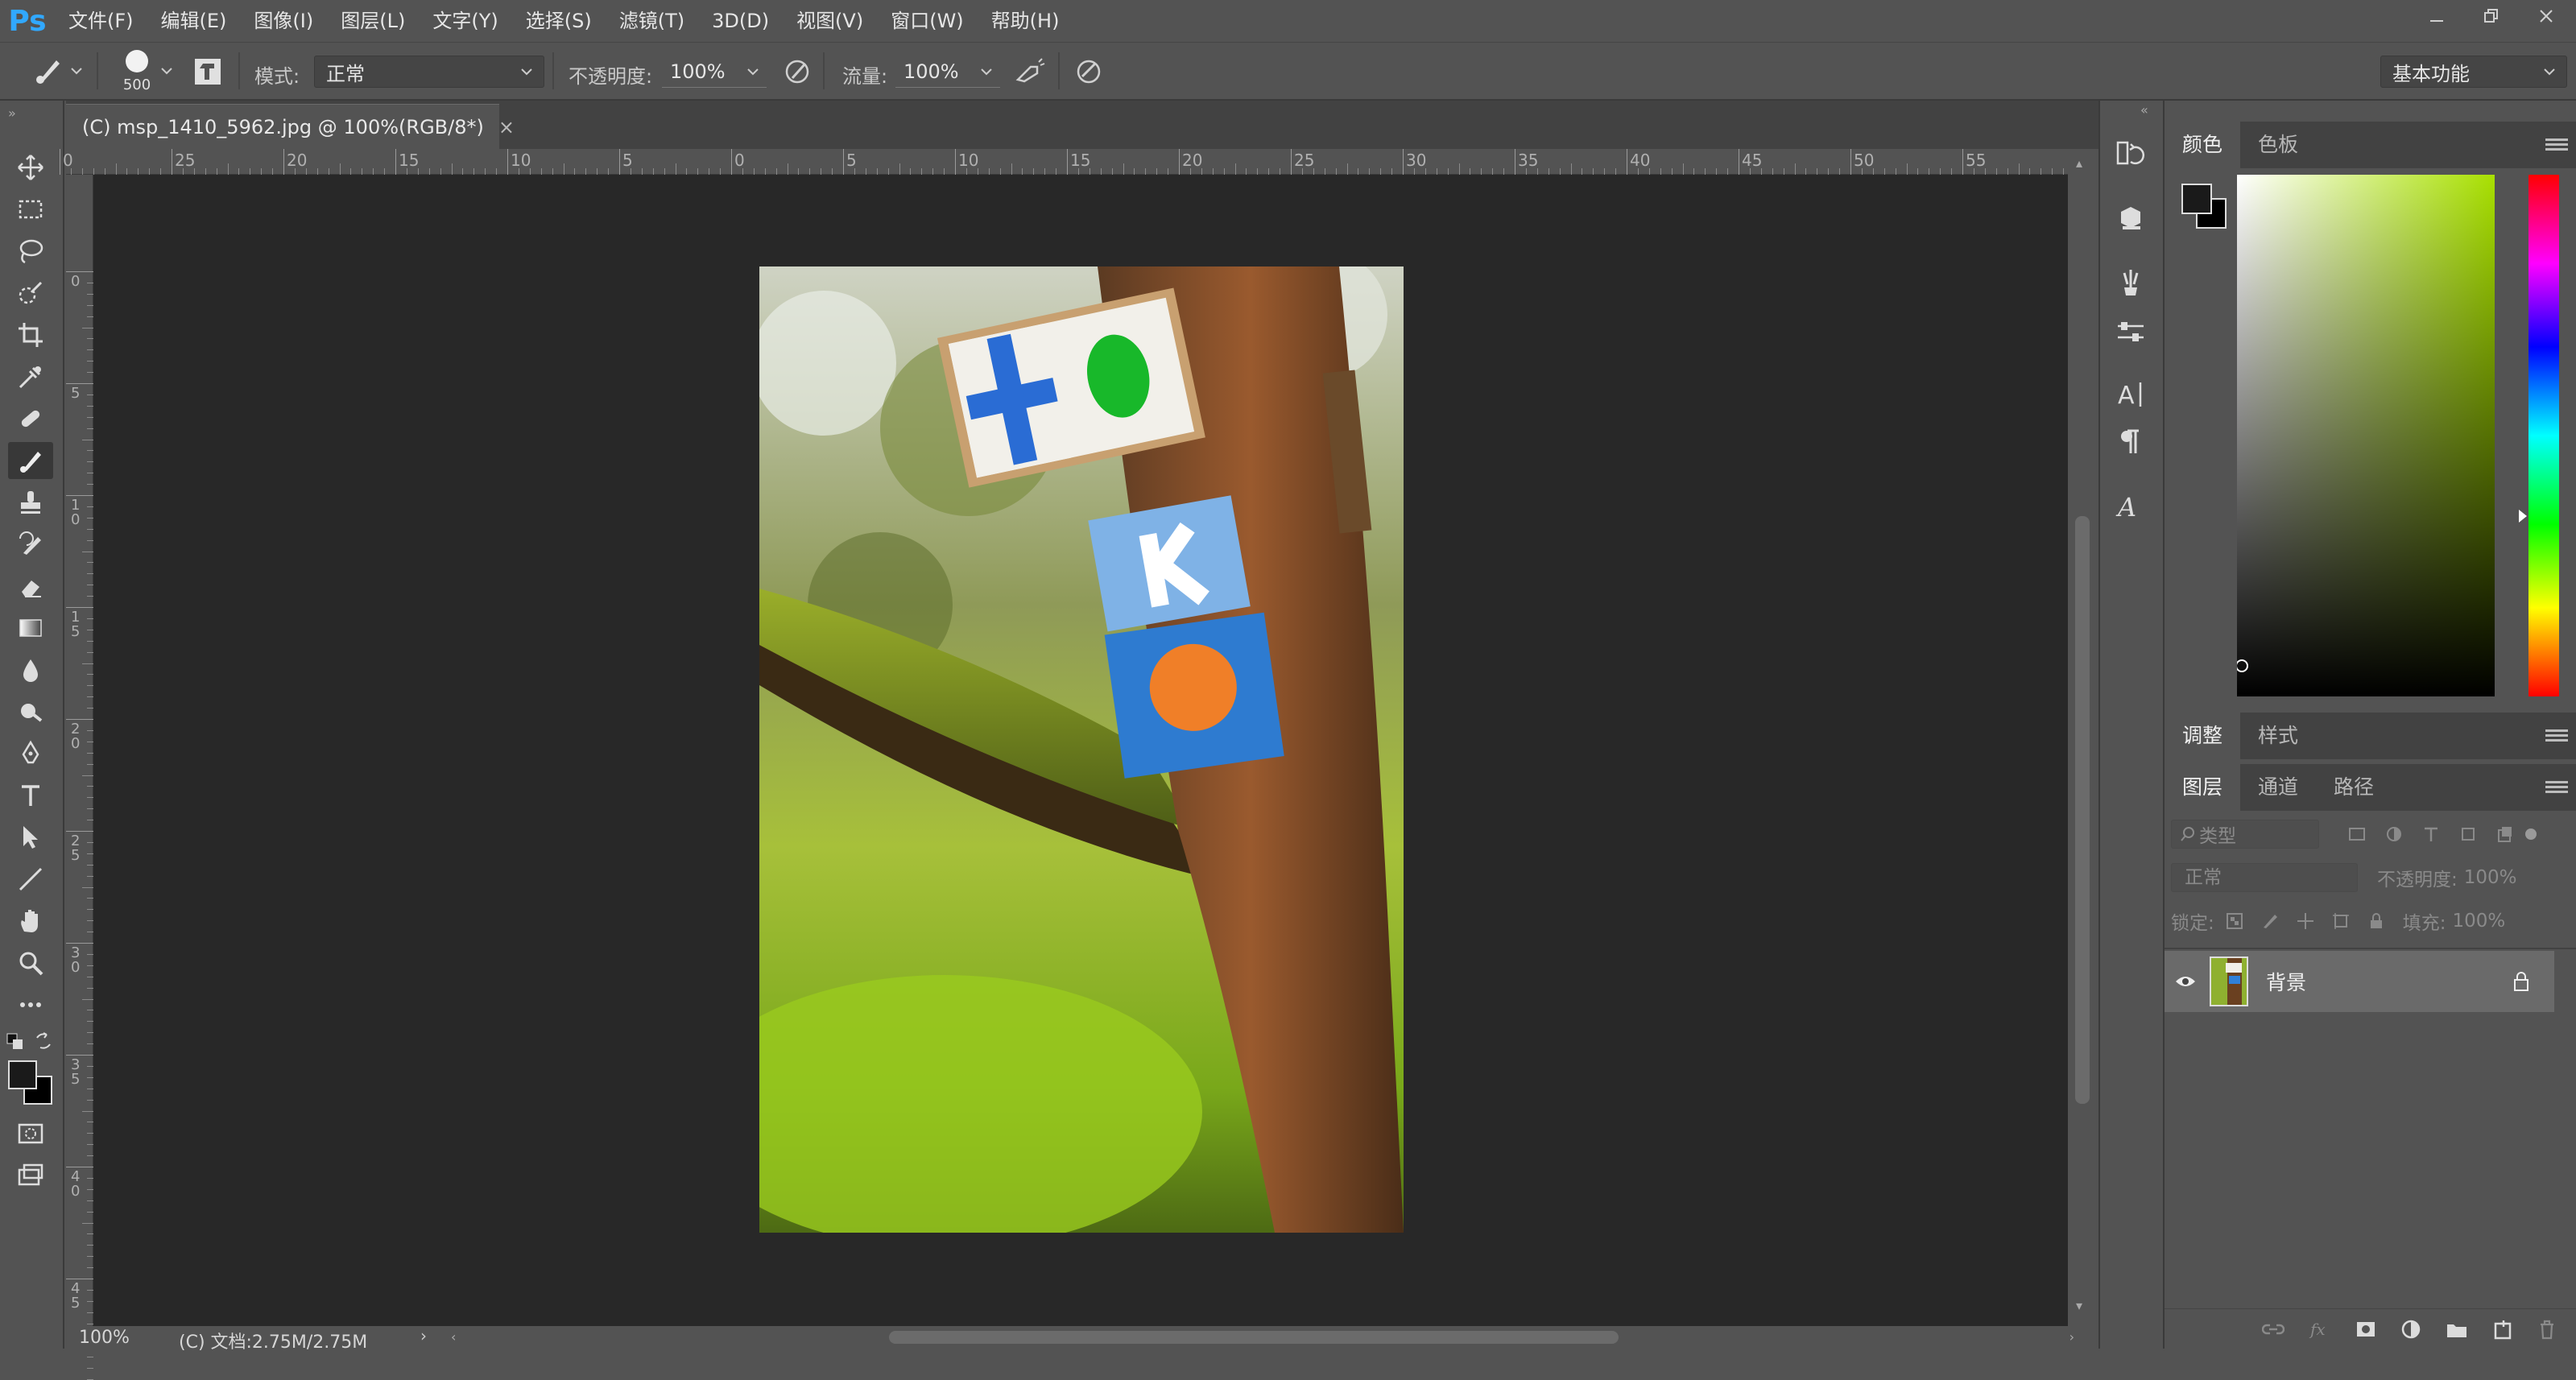 This screenshot has height=1380, width=2576. What do you see at coordinates (30, 209) in the screenshot?
I see `marquee-tool-icon` at bounding box center [30, 209].